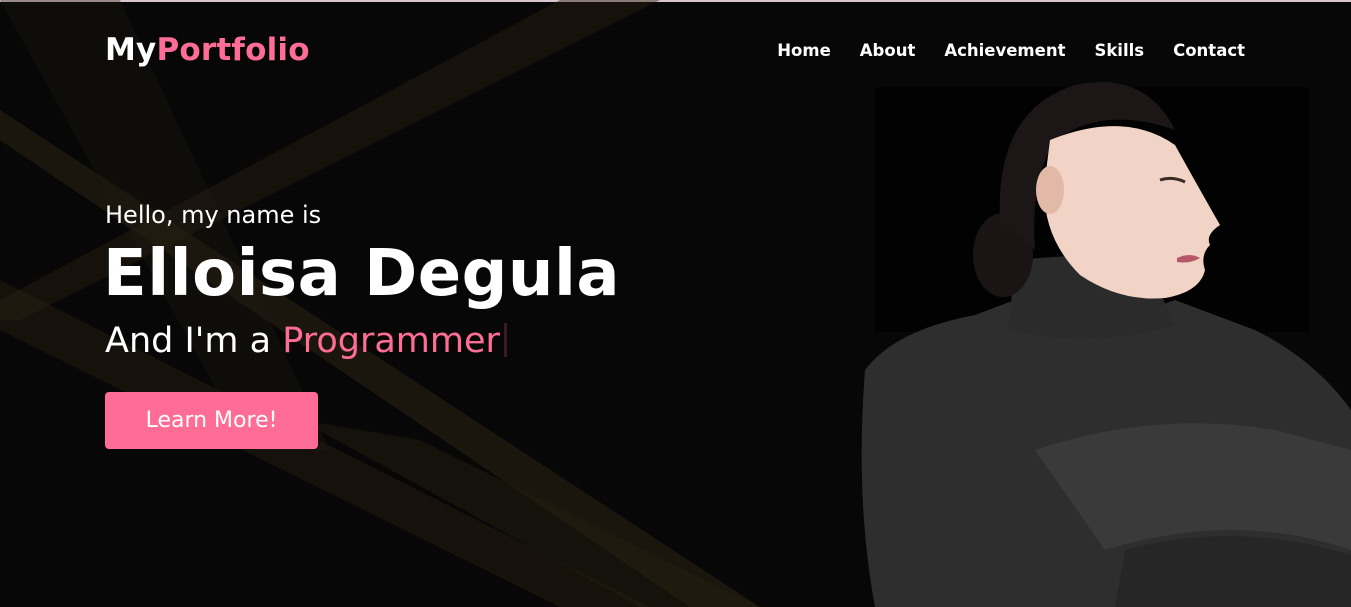 The image size is (1351, 607). I want to click on nav-item-about: About, so click(888, 50).